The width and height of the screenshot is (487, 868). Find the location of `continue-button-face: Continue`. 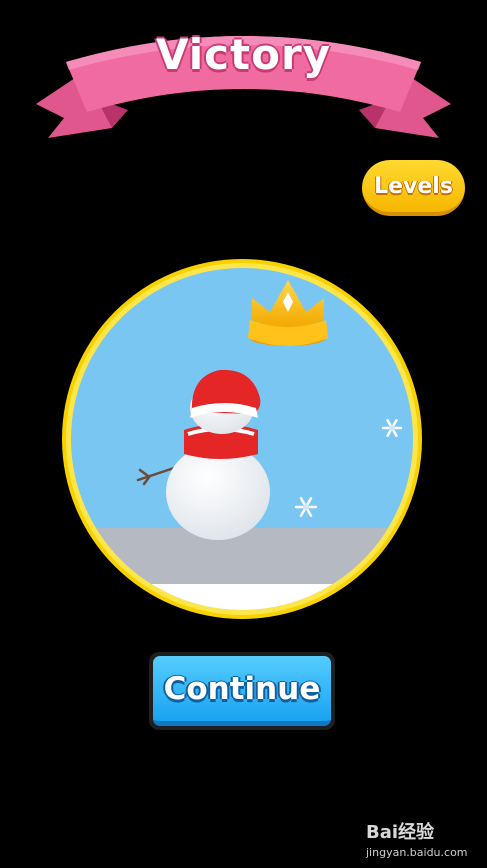

continue-button-face: Continue is located at coordinates (242, 691).